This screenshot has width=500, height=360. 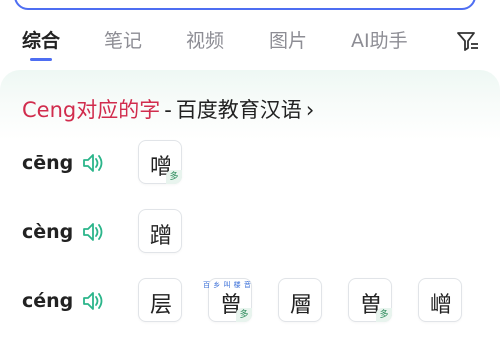 I want to click on tab-ai-assistant: AI助手, so click(x=379, y=39).